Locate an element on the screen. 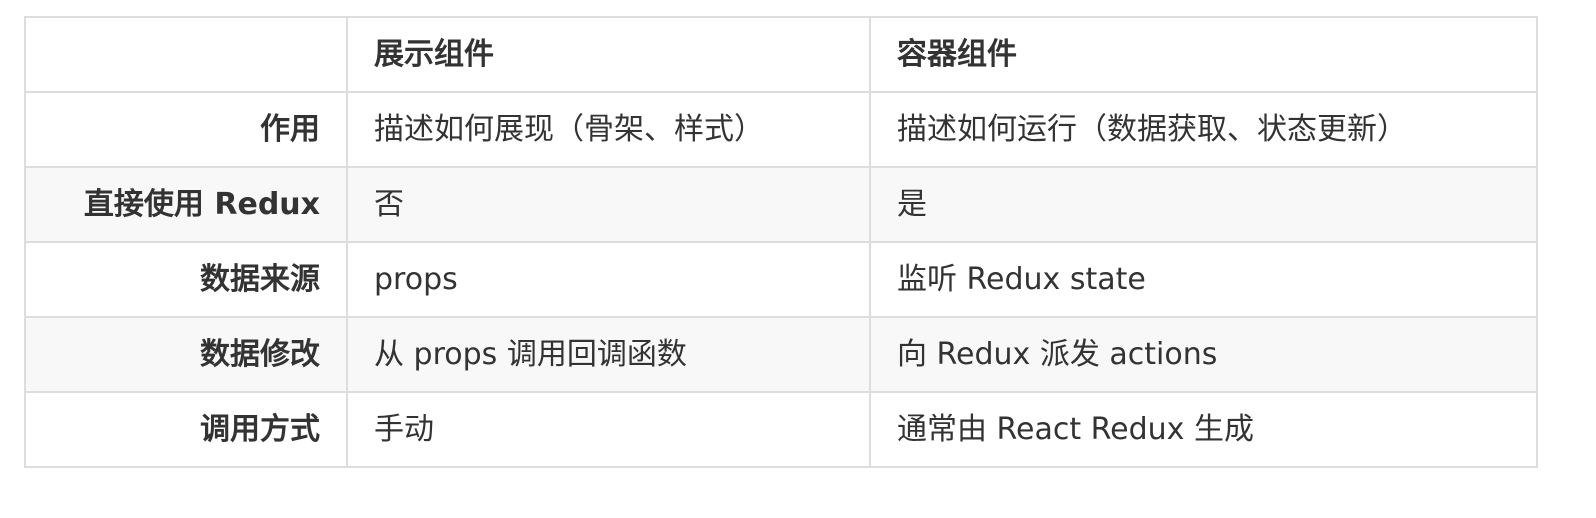  table-row: 调用方式 手动 通常由 React Redux 生成 is located at coordinates (781, 429).